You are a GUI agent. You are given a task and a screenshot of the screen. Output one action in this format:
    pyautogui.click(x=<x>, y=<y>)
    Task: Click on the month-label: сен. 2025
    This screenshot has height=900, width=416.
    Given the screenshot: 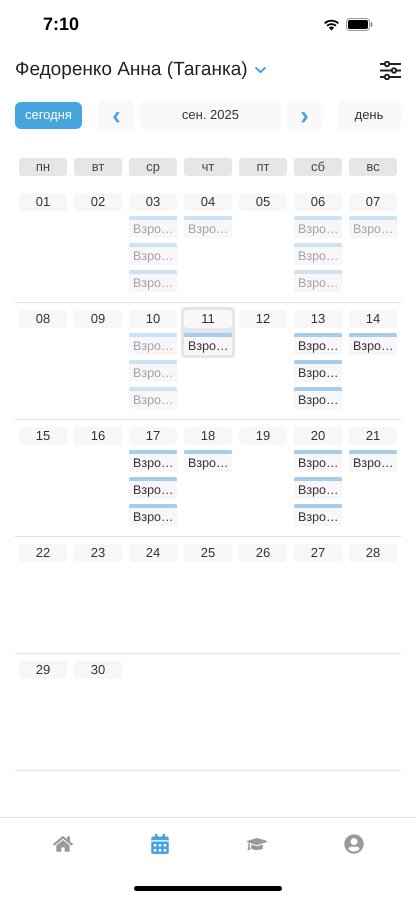 What is the action you would take?
    pyautogui.click(x=210, y=115)
    